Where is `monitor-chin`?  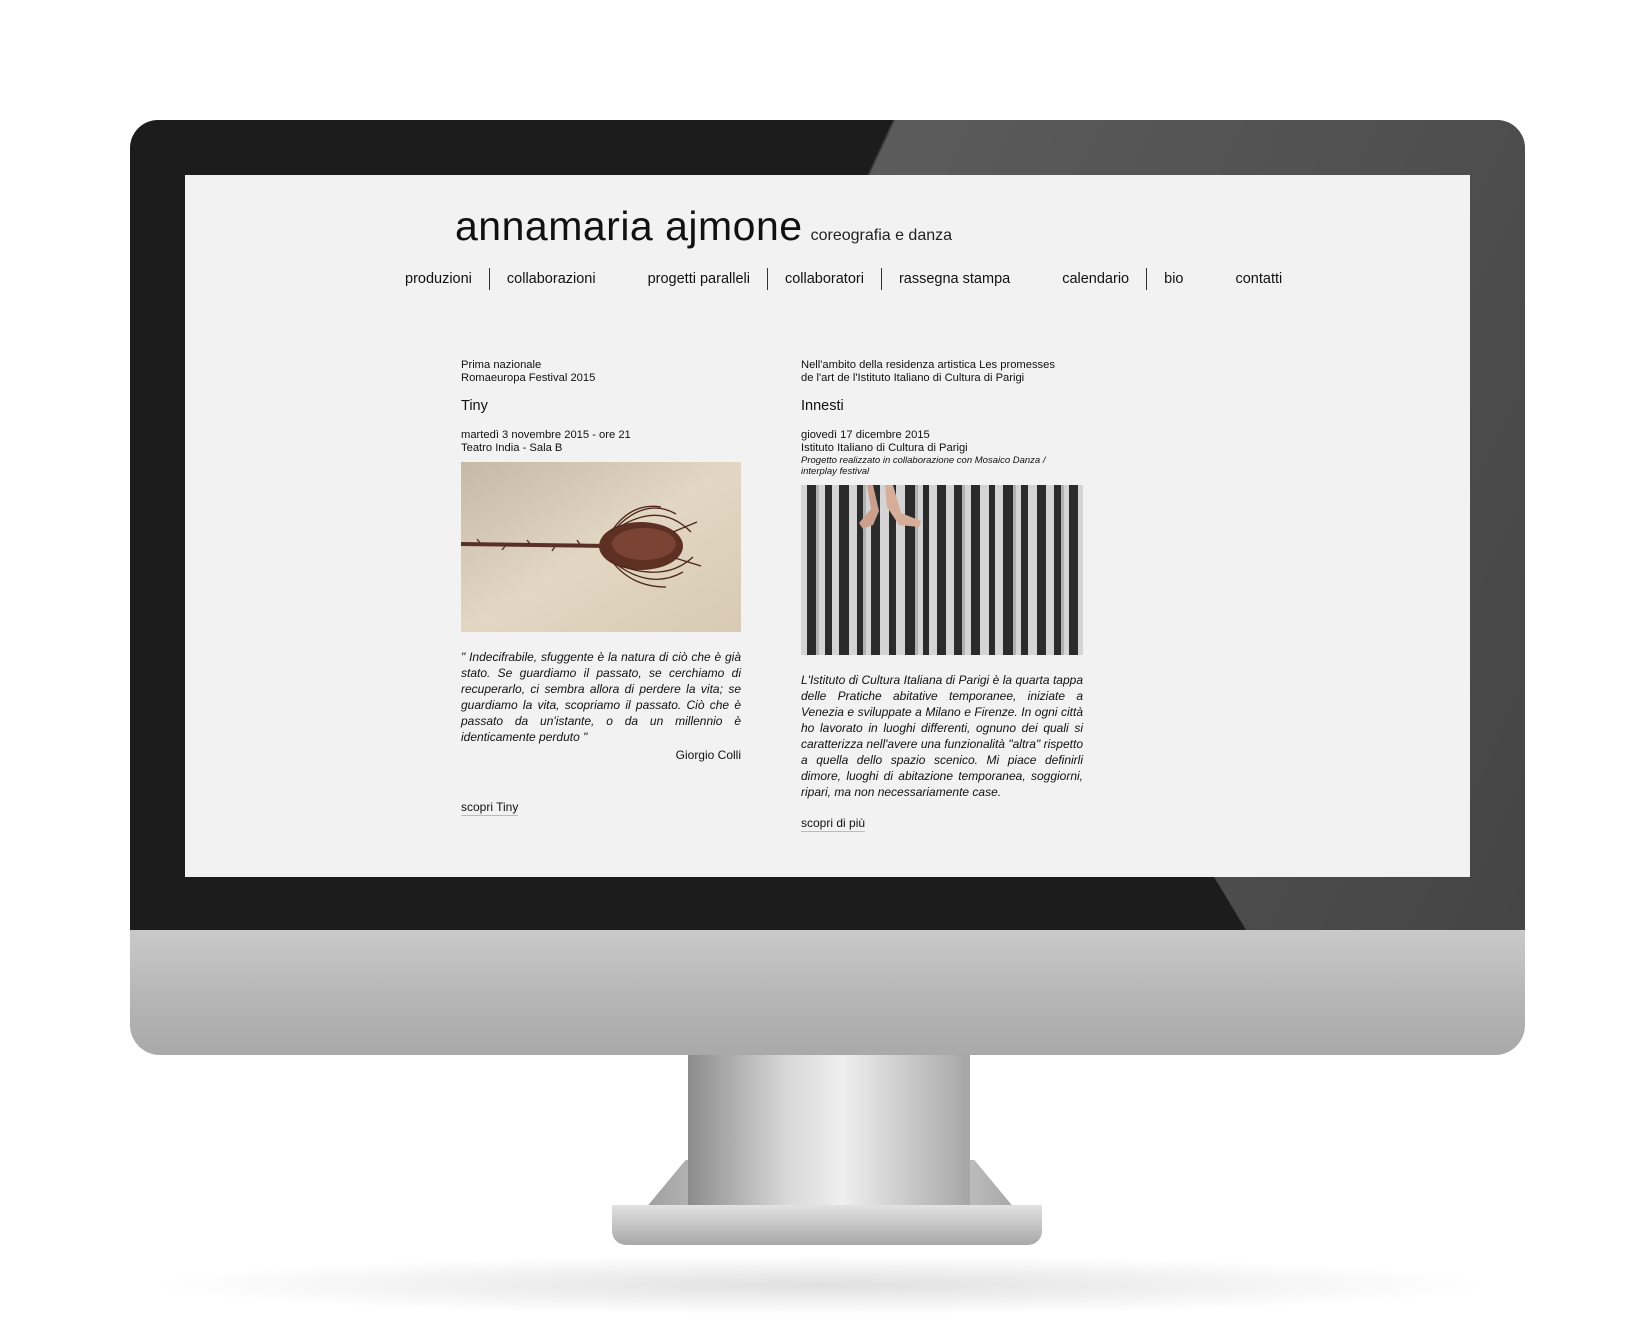 monitor-chin is located at coordinates (827, 992).